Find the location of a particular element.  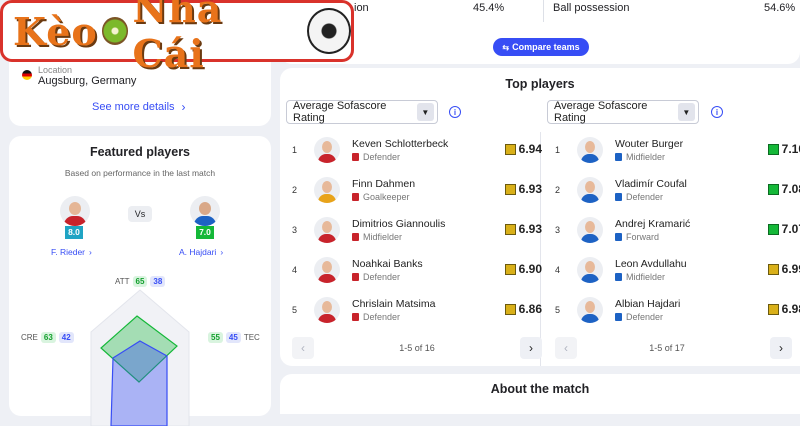

player-position-row: Goalkeeper is located at coordinates (383, 197).